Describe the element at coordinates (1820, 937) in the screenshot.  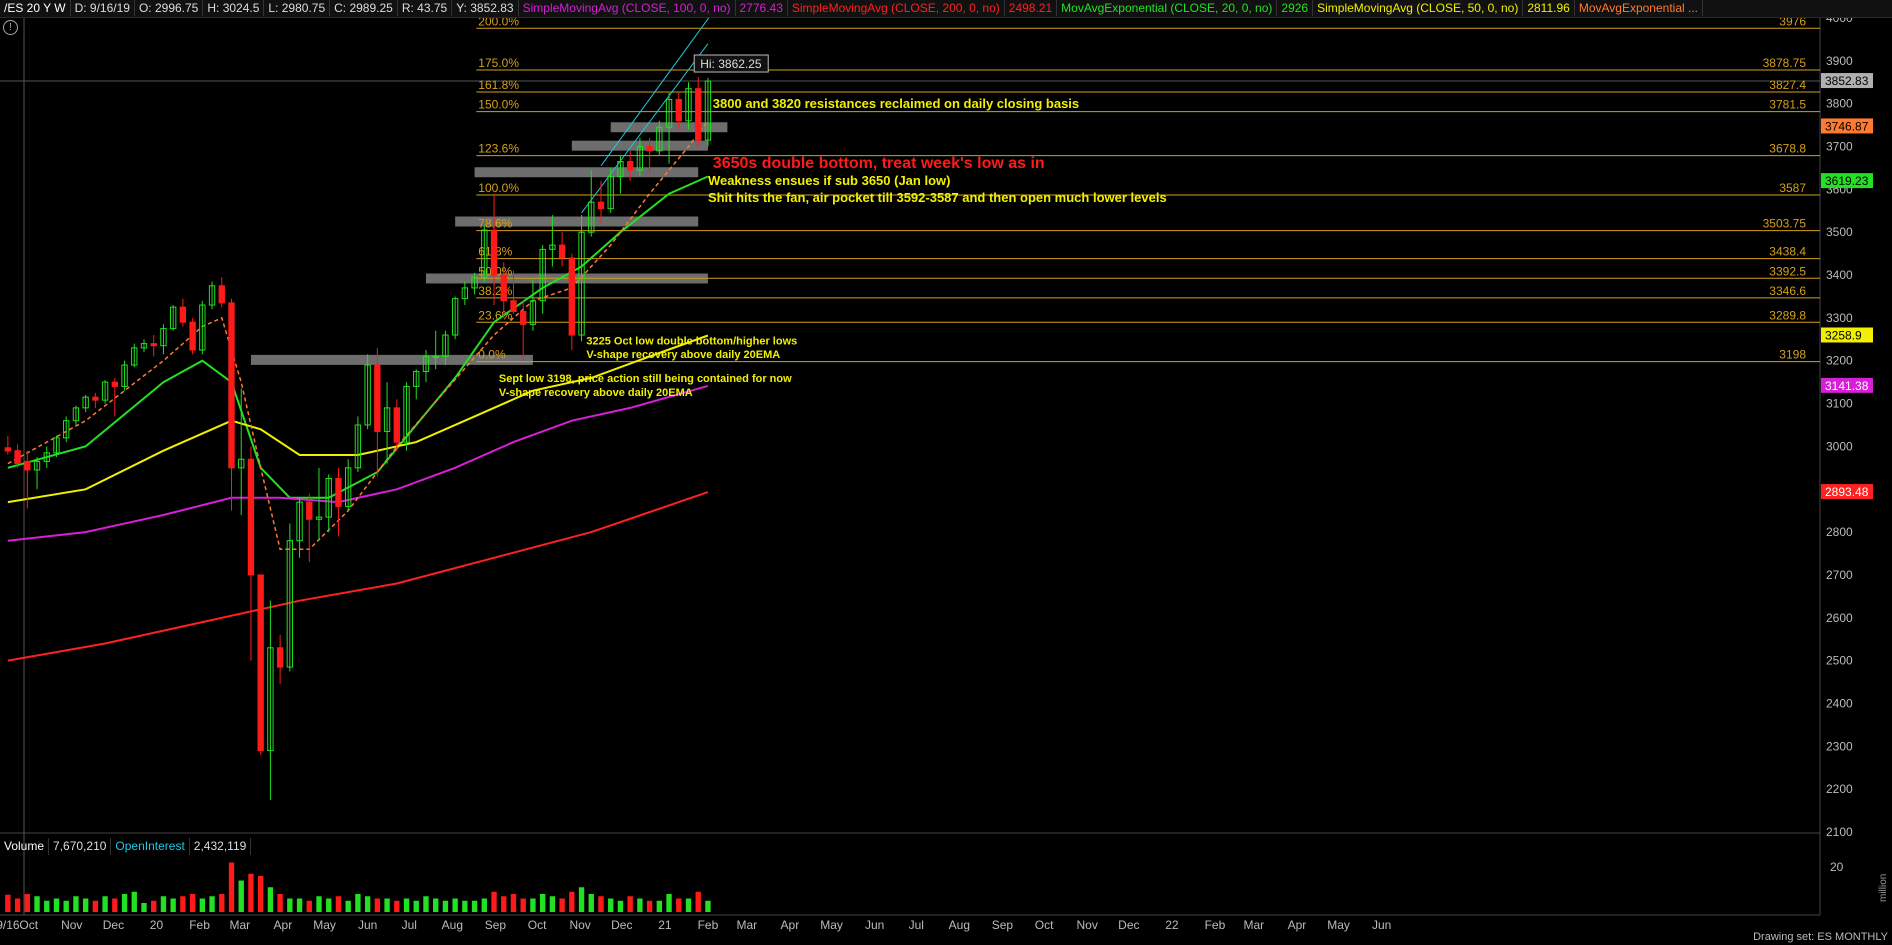
I see `drawing-set-label: Drawing set: ES MONTHLY` at that location.